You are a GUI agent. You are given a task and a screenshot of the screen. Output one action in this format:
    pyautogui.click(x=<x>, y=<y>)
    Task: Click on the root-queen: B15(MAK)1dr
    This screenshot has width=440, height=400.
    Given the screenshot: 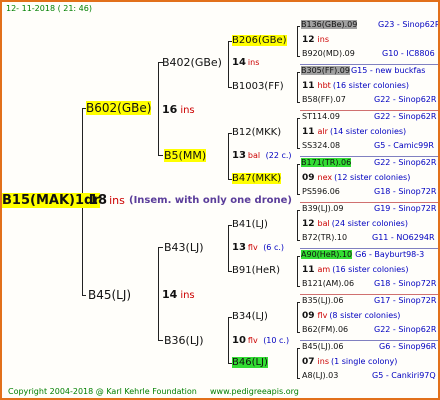 What is the action you would take?
    pyautogui.click(x=51, y=200)
    